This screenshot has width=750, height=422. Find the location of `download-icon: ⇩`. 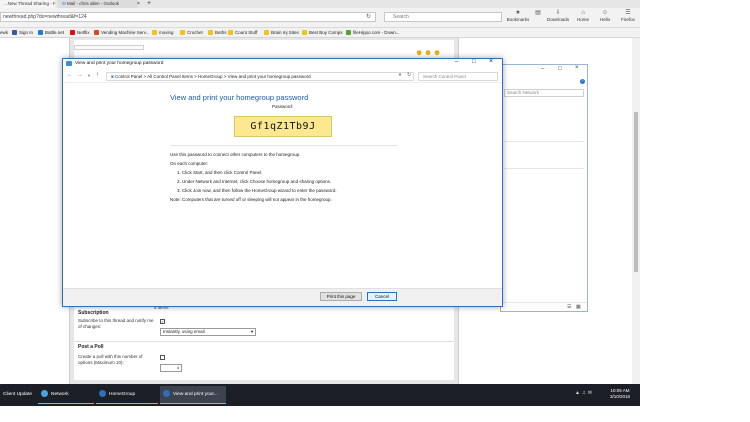

download-icon: ⇩ is located at coordinates (558, 13).